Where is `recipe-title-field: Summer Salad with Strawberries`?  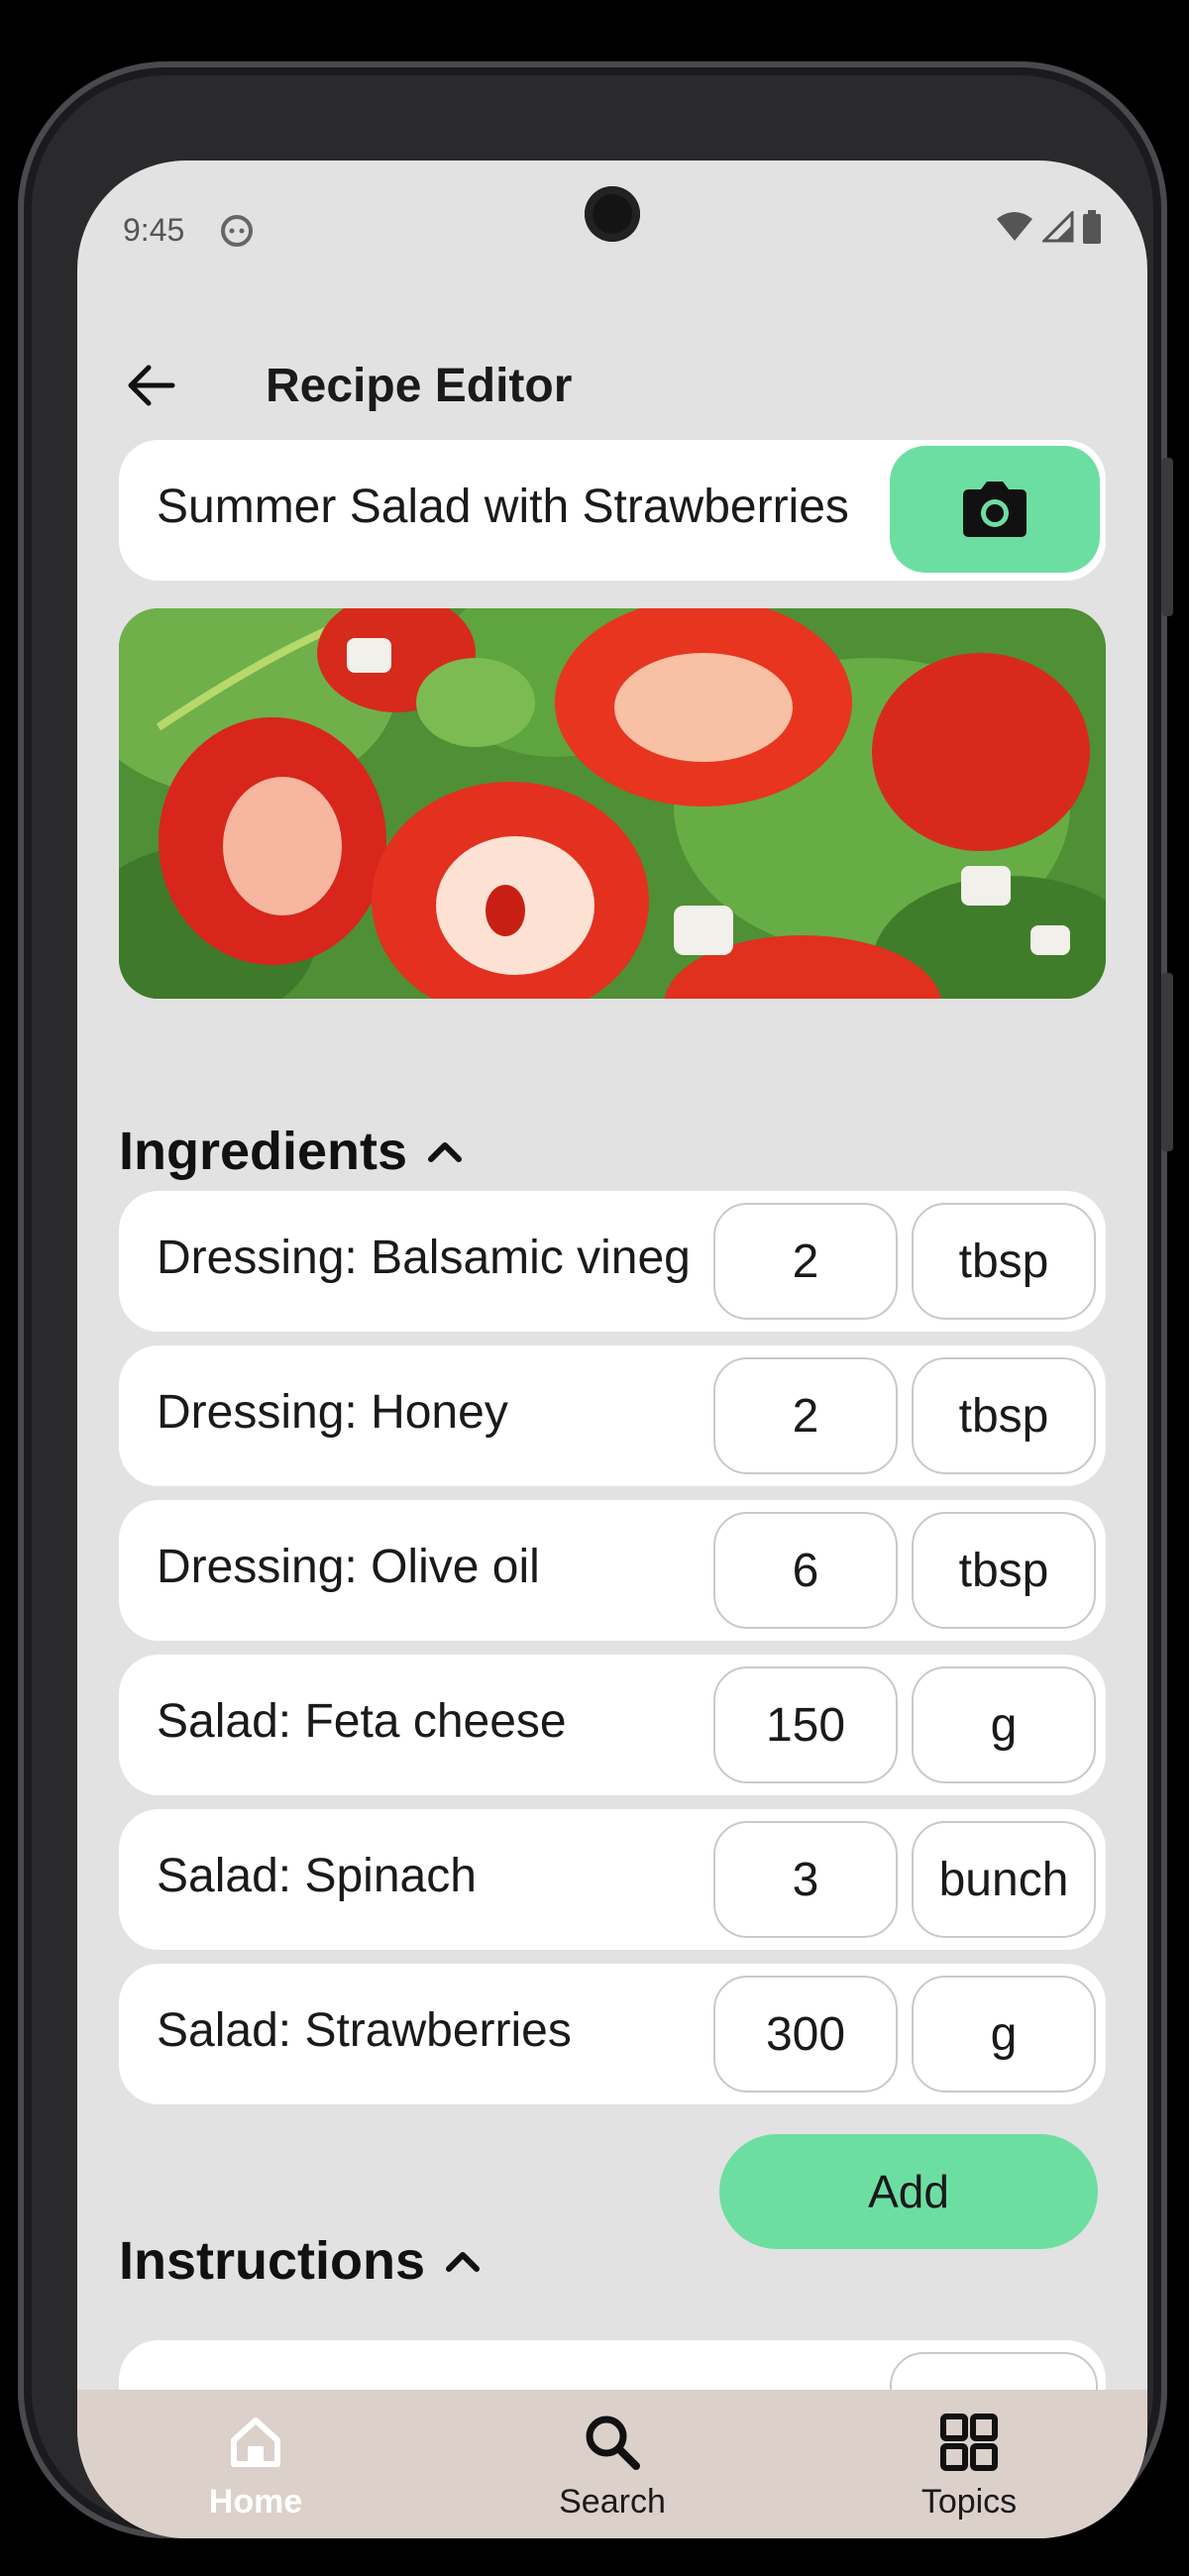
recipe-title-field: Summer Salad with Strawberries is located at coordinates (612, 511).